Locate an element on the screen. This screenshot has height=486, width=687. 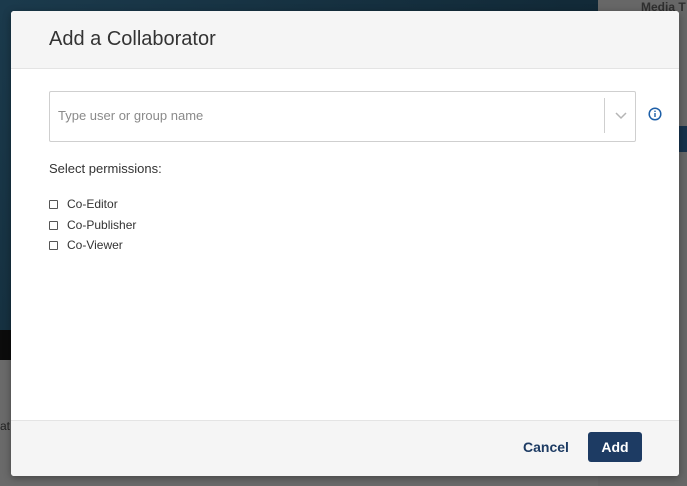
user-group-select is located at coordinates (342, 116).